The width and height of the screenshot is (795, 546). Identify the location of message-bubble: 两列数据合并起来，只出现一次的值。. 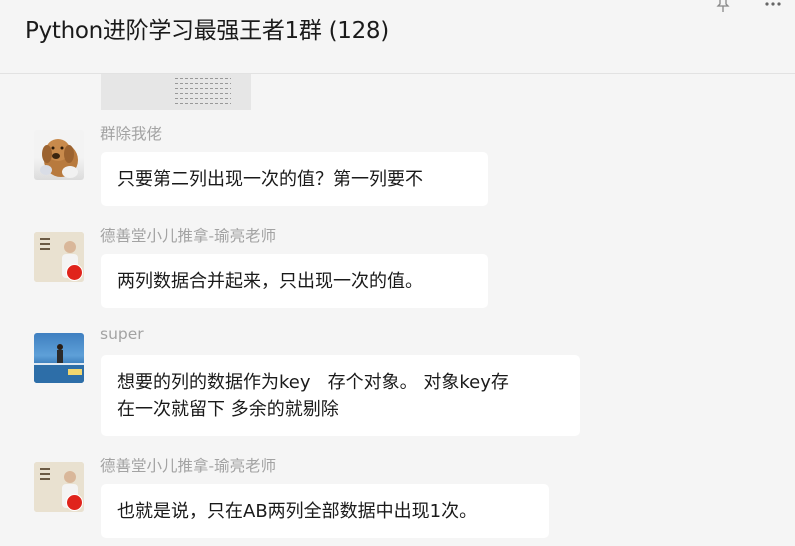
(294, 281).